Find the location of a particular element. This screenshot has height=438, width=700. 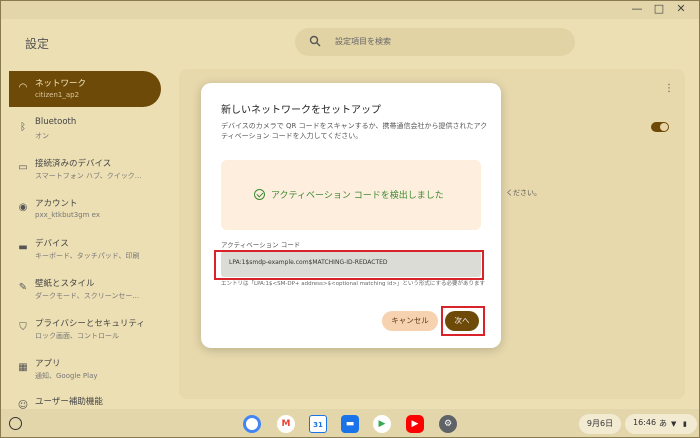

shield-icon: ⛉ is located at coordinates (23, 327).